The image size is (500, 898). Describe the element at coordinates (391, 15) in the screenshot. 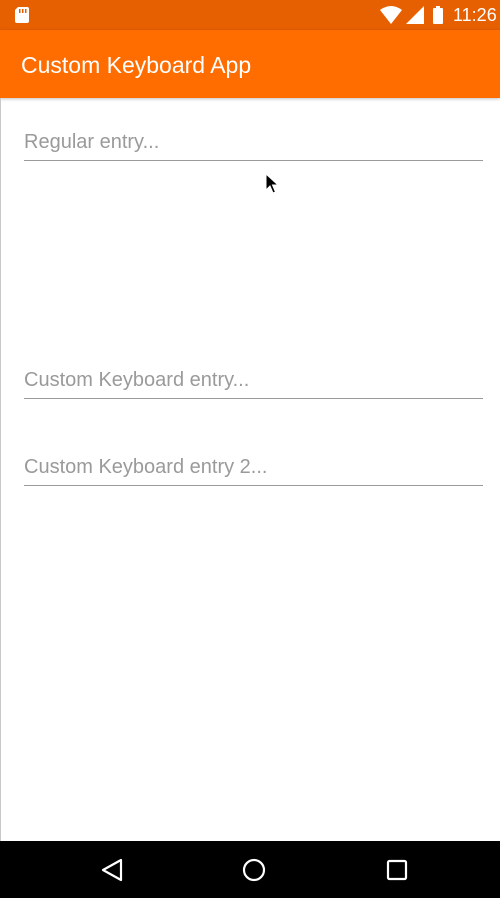

I see `wifi-icon` at that location.